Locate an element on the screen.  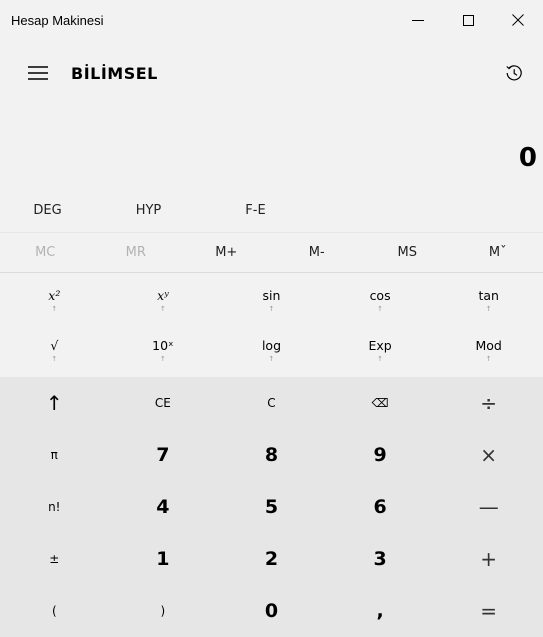
power-button: xʸ ↑ is located at coordinates (163, 300).